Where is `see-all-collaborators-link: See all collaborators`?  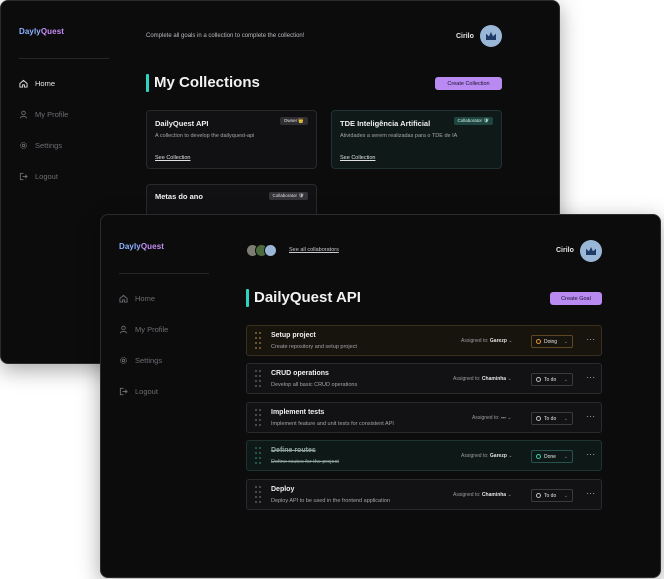 see-all-collaborators-link: See all collaborators is located at coordinates (314, 250).